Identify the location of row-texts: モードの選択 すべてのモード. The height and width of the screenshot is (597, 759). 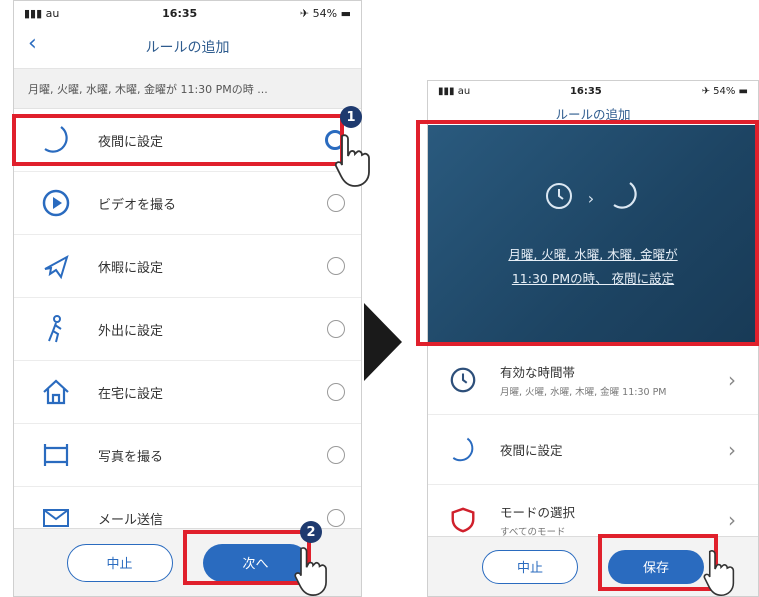
(614, 520).